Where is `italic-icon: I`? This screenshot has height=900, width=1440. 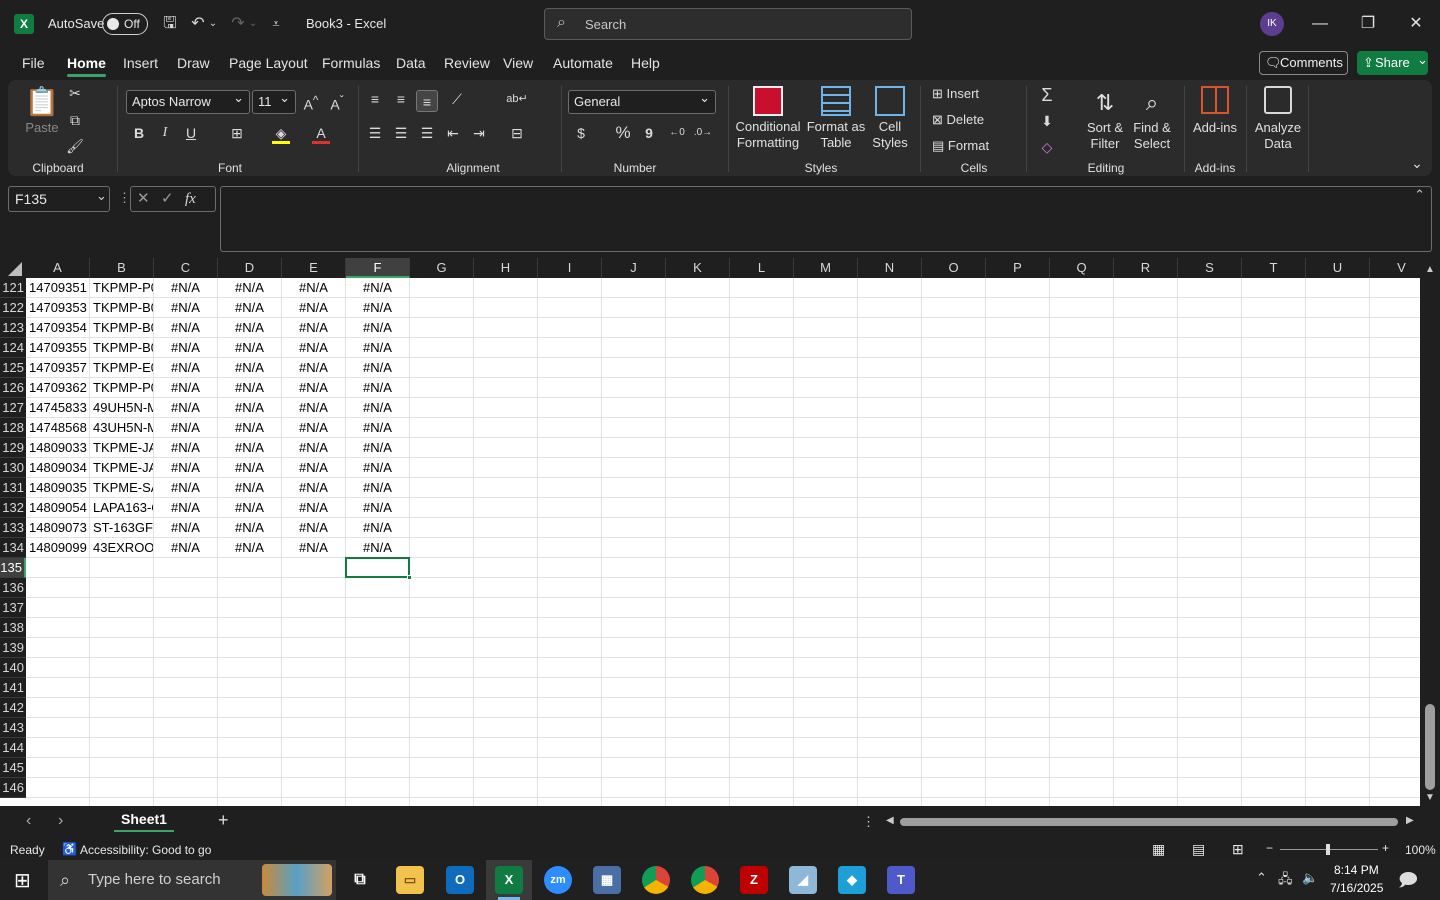 italic-icon: I is located at coordinates (165, 133).